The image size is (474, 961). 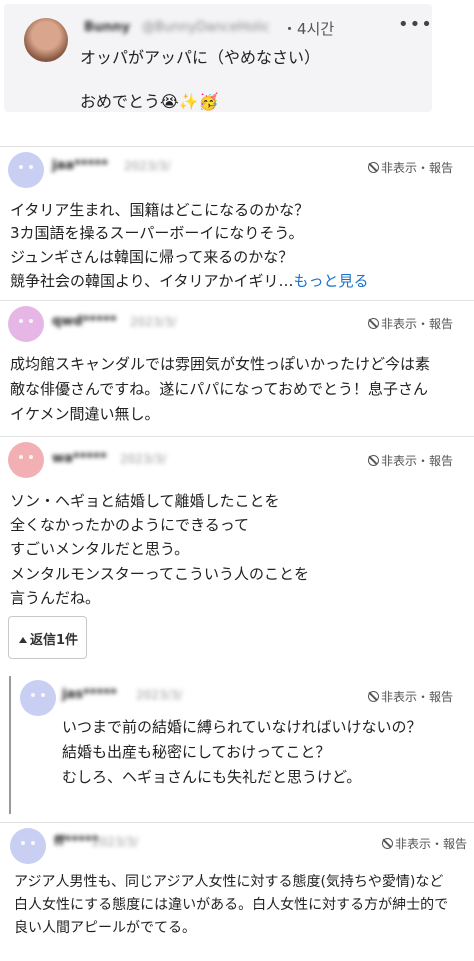 I want to click on comment-text-line: 敵な俳優さんですね。遂にパパになっておめでとう！息子さん, so click(x=219, y=389).